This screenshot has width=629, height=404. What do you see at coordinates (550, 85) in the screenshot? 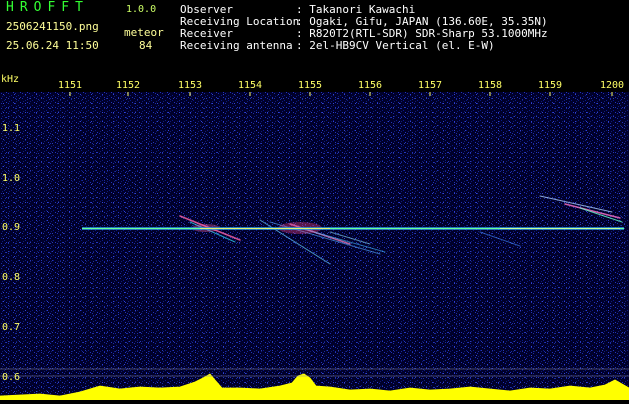
I see `freq-tick: 1159` at bounding box center [550, 85].